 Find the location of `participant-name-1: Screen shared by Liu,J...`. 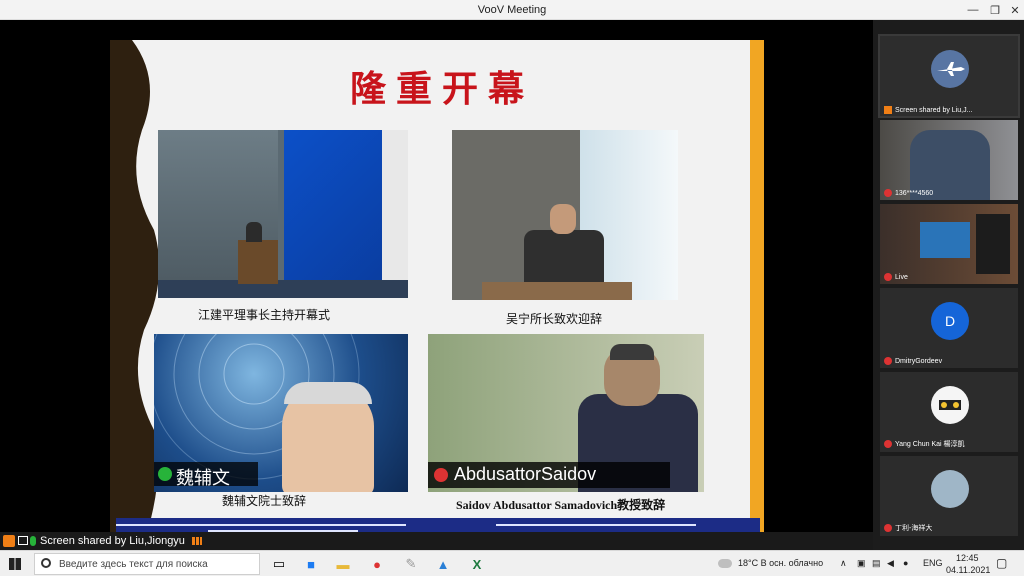

participant-name-1: Screen shared by Liu,J... is located at coordinates (934, 110).